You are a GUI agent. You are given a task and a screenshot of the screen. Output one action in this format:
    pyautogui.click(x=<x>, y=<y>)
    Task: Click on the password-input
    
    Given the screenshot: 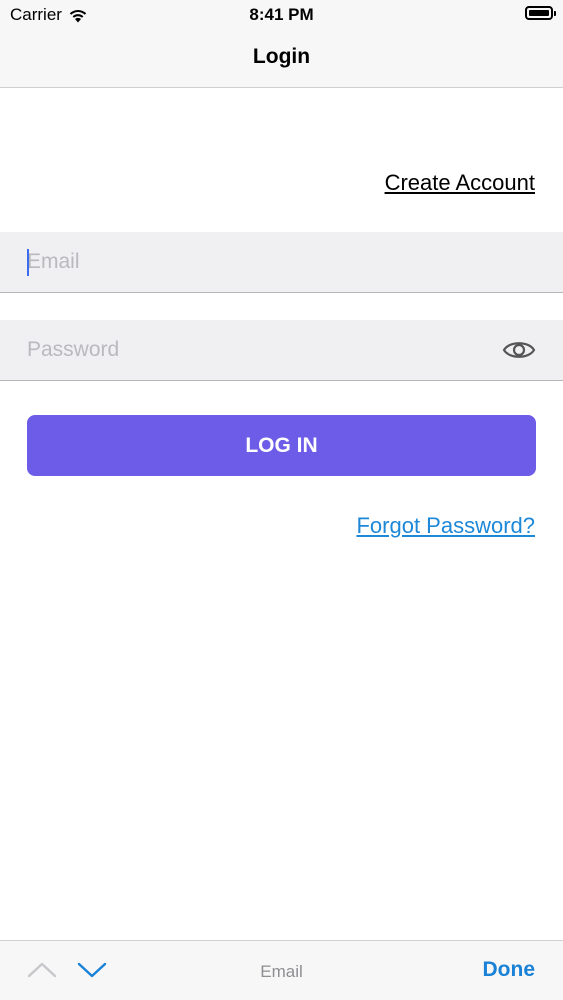 What is the action you would take?
    pyautogui.click(x=257, y=350)
    